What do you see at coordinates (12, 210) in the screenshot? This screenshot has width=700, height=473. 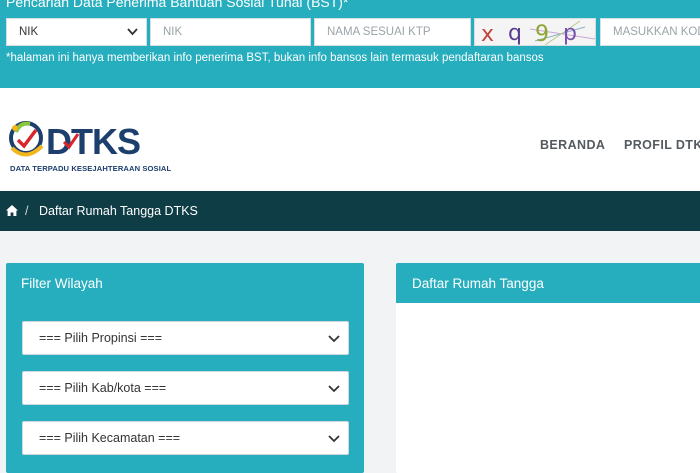 I see `home-icon` at bounding box center [12, 210].